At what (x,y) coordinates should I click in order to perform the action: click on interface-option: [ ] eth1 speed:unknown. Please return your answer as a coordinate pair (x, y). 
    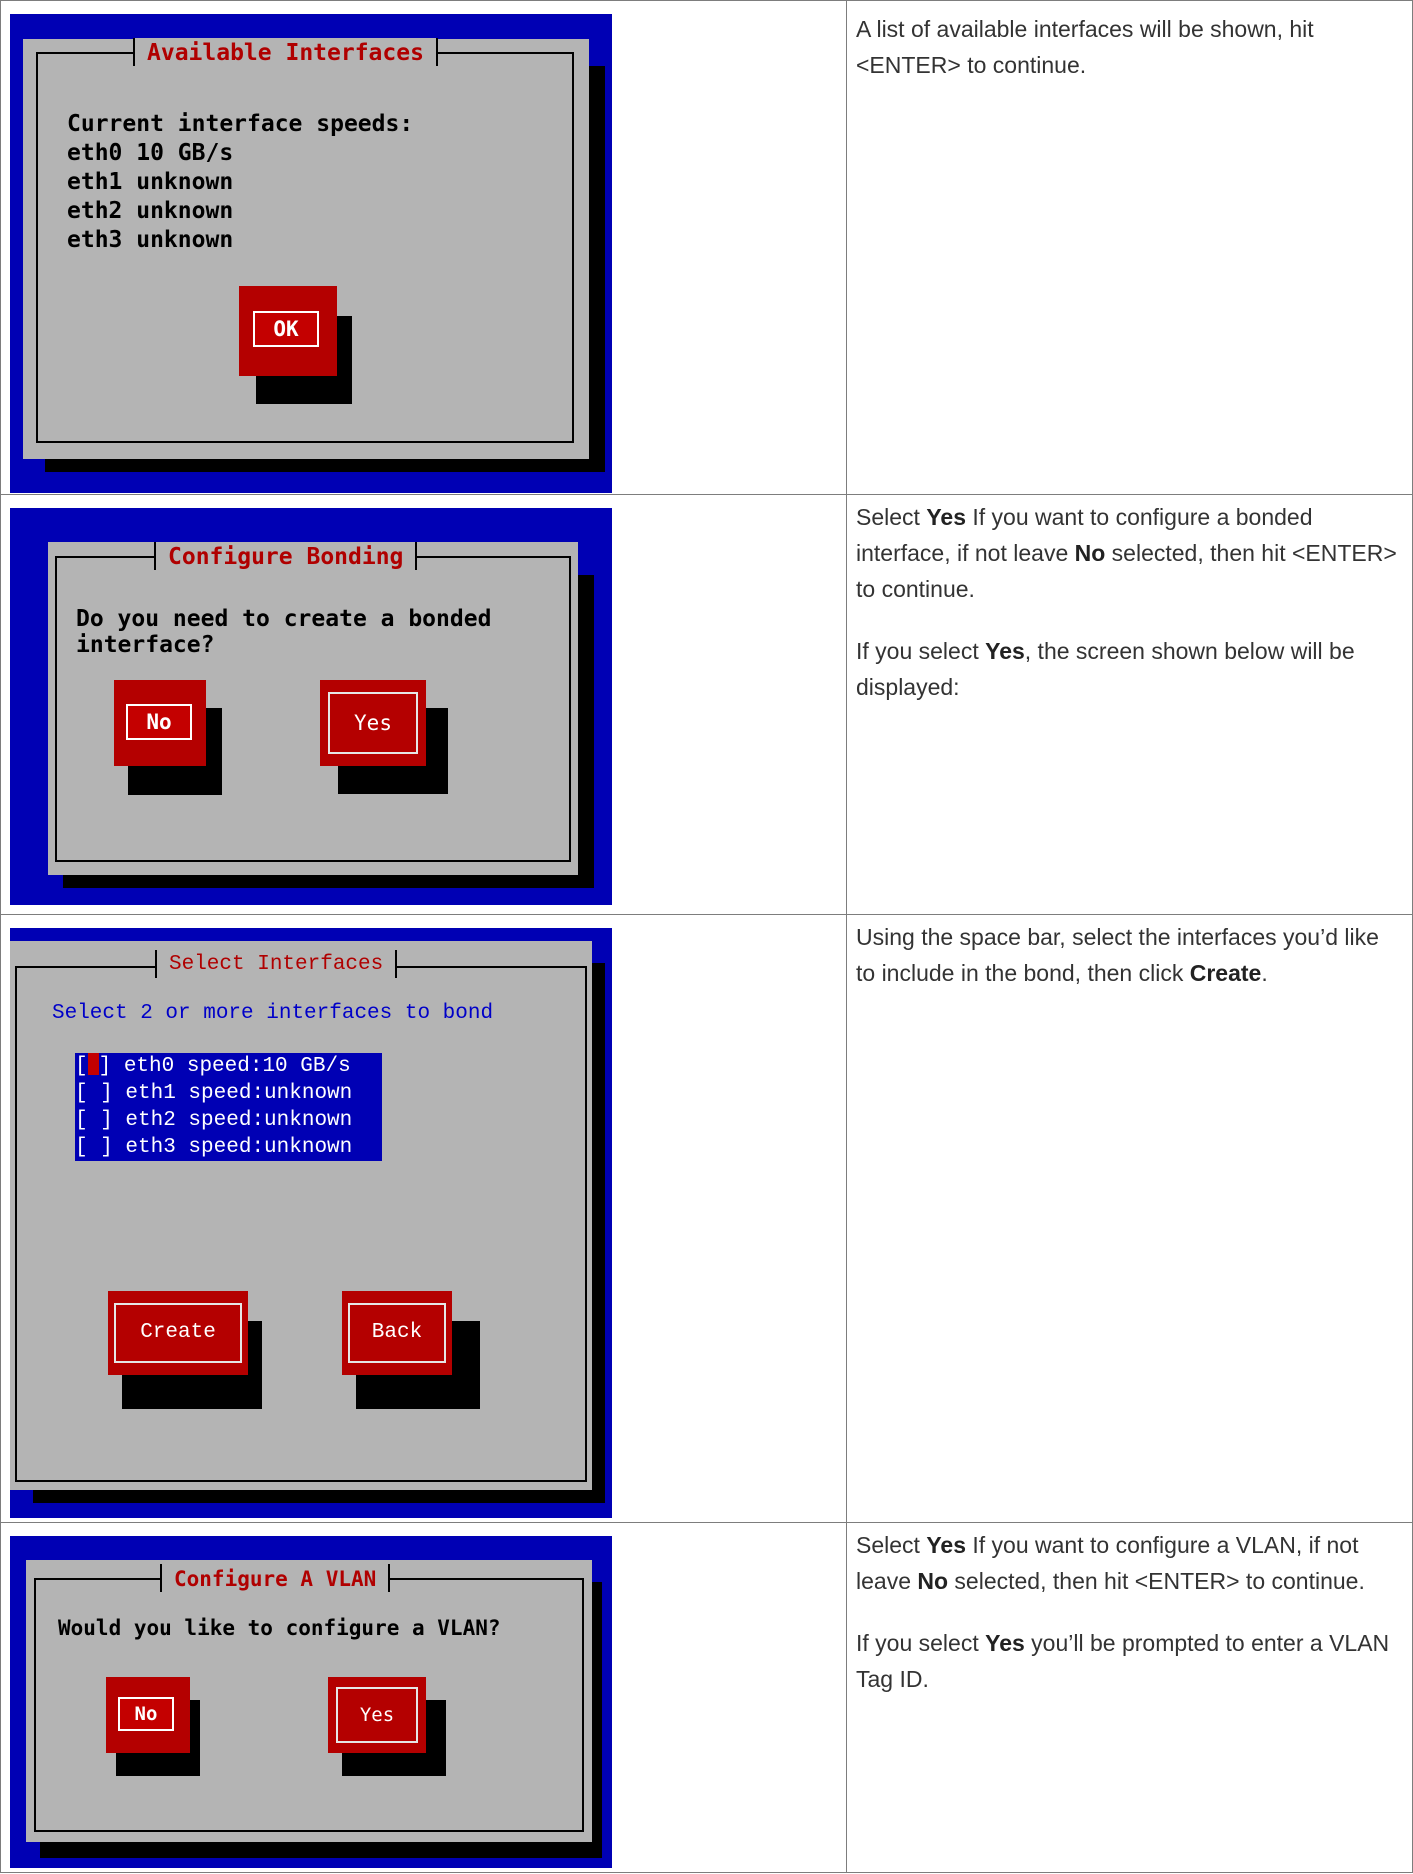
    Looking at the image, I should click on (228, 1093).